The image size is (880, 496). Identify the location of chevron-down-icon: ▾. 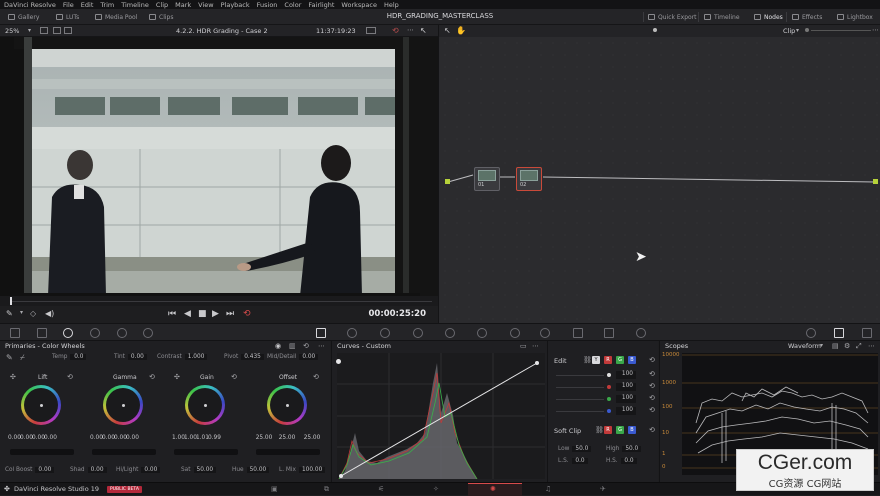
(21, 312).